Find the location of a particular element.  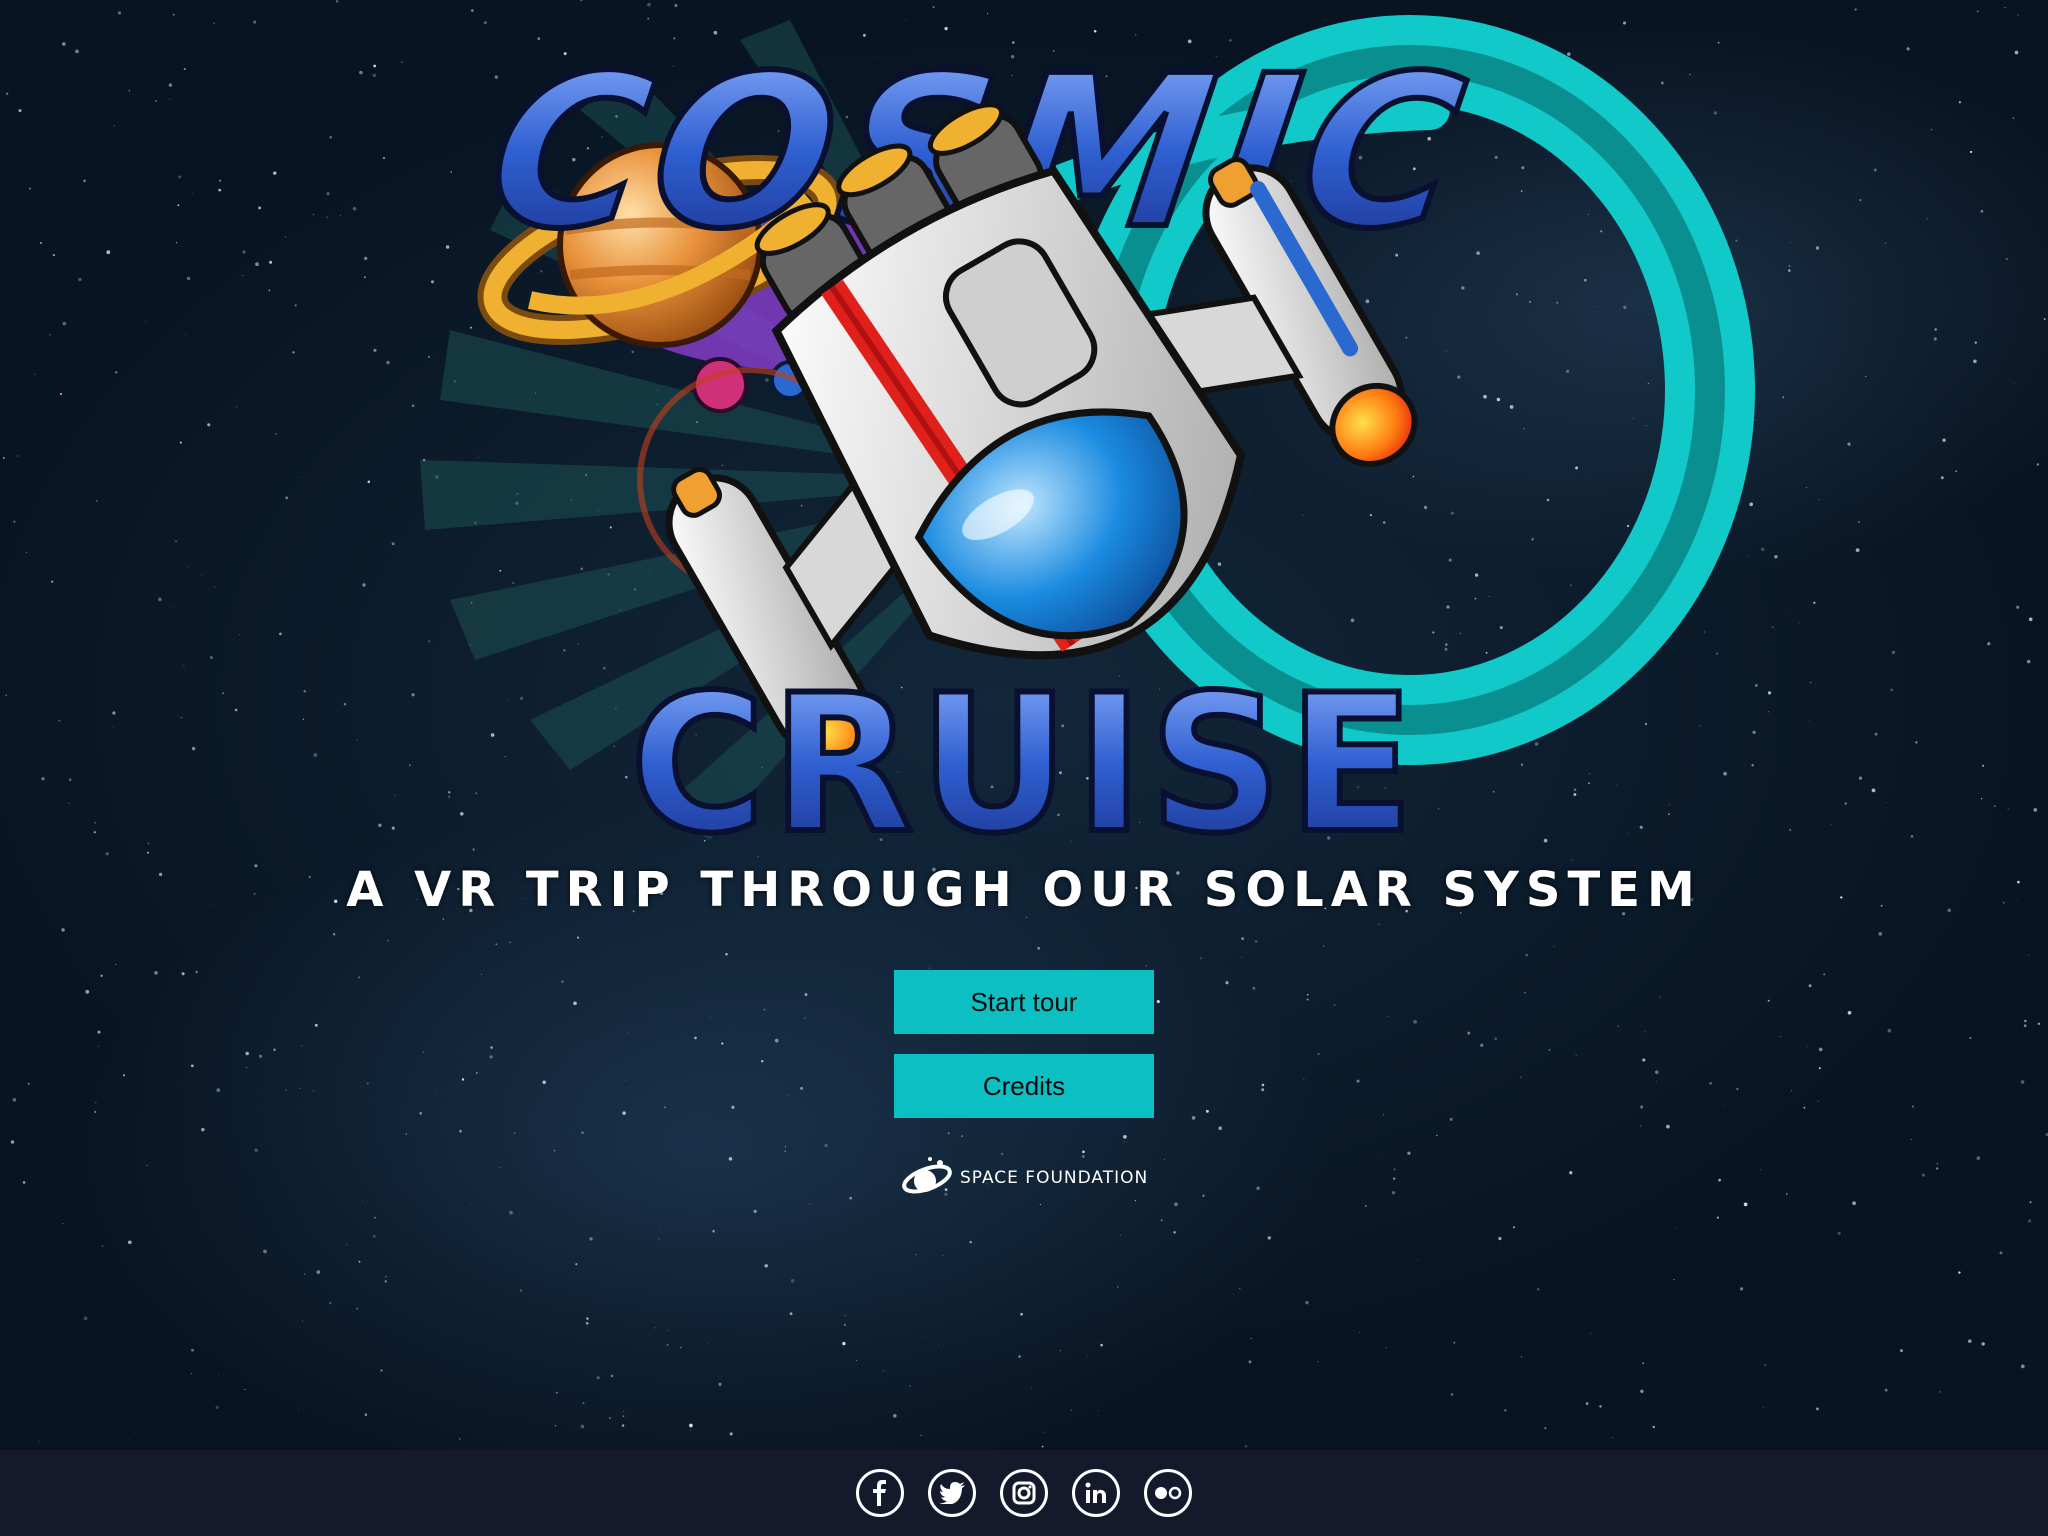

sponsor-logo: SPACE FOUNDATION is located at coordinates (1024, 1178).